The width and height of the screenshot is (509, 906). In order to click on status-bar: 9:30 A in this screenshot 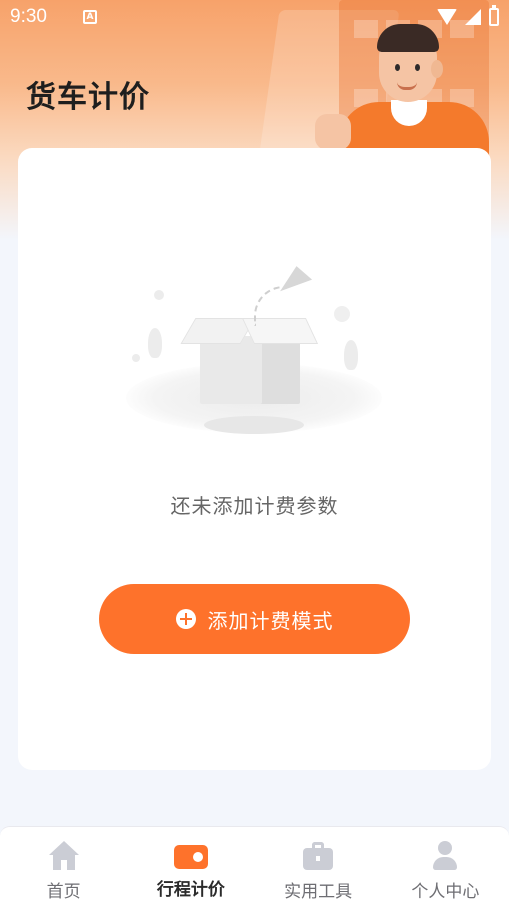, I will do `click(254, 17)`.